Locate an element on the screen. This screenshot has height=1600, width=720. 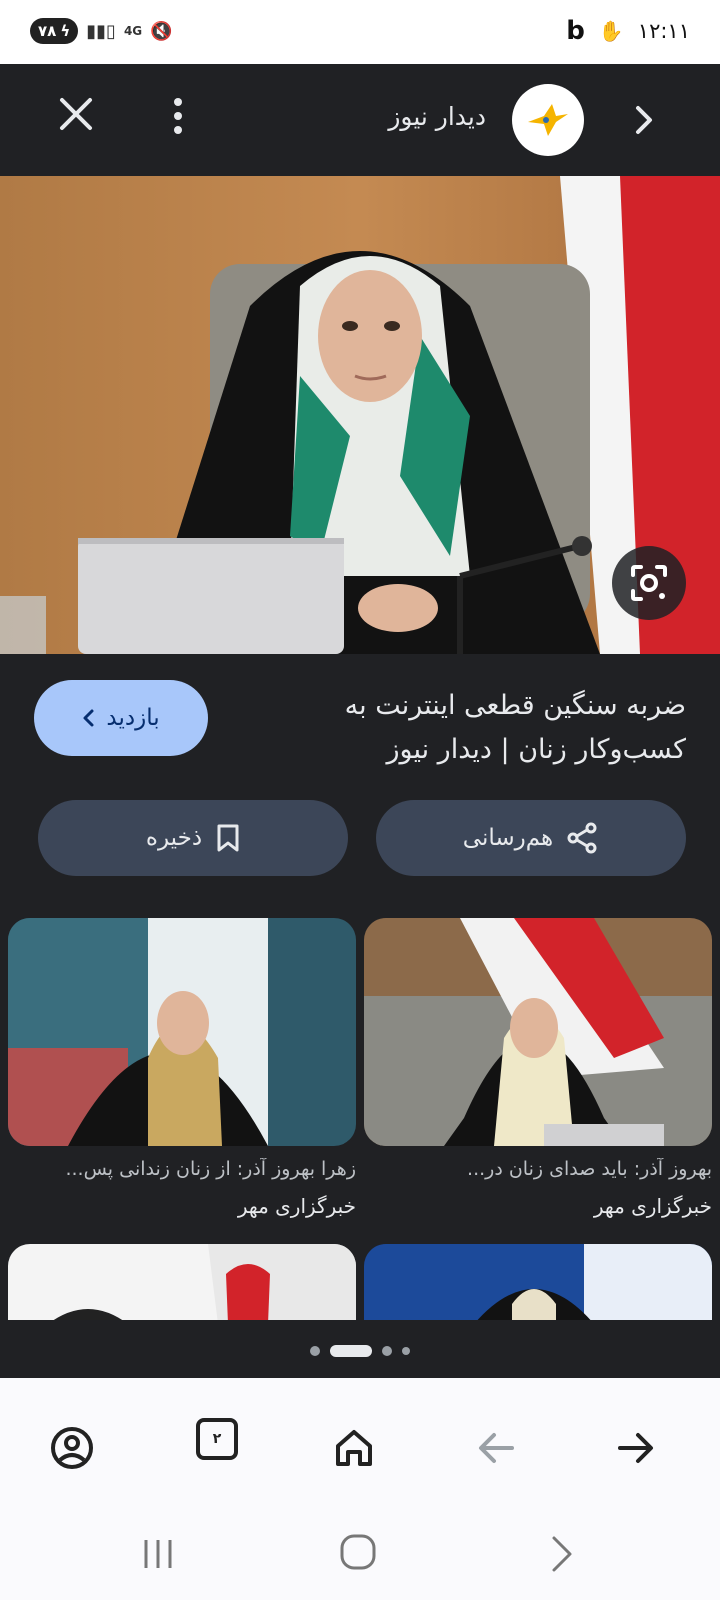
battery-indicator: ۷۸ ϟ is located at coordinates (54, 31).